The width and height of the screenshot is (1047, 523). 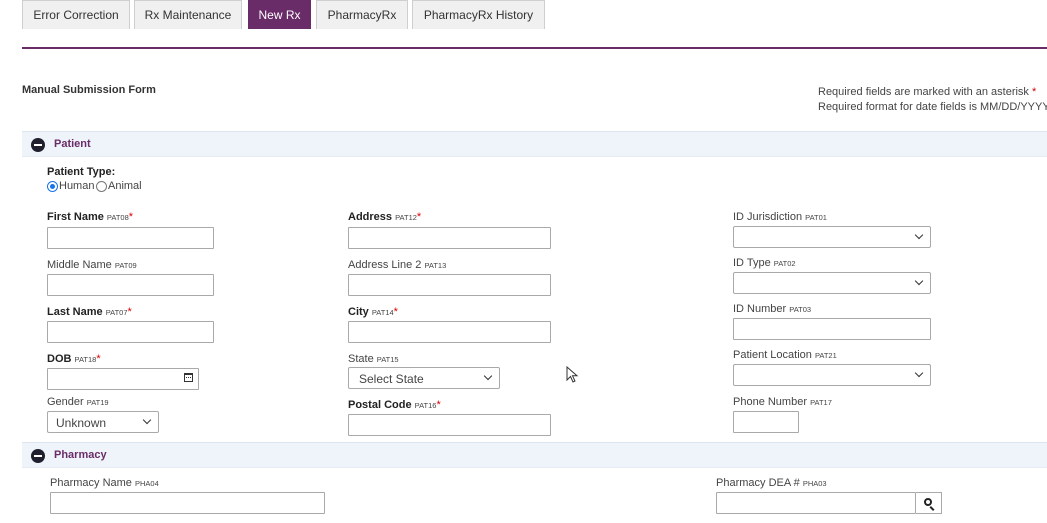 I want to click on middle-name-input, so click(x=130, y=285).